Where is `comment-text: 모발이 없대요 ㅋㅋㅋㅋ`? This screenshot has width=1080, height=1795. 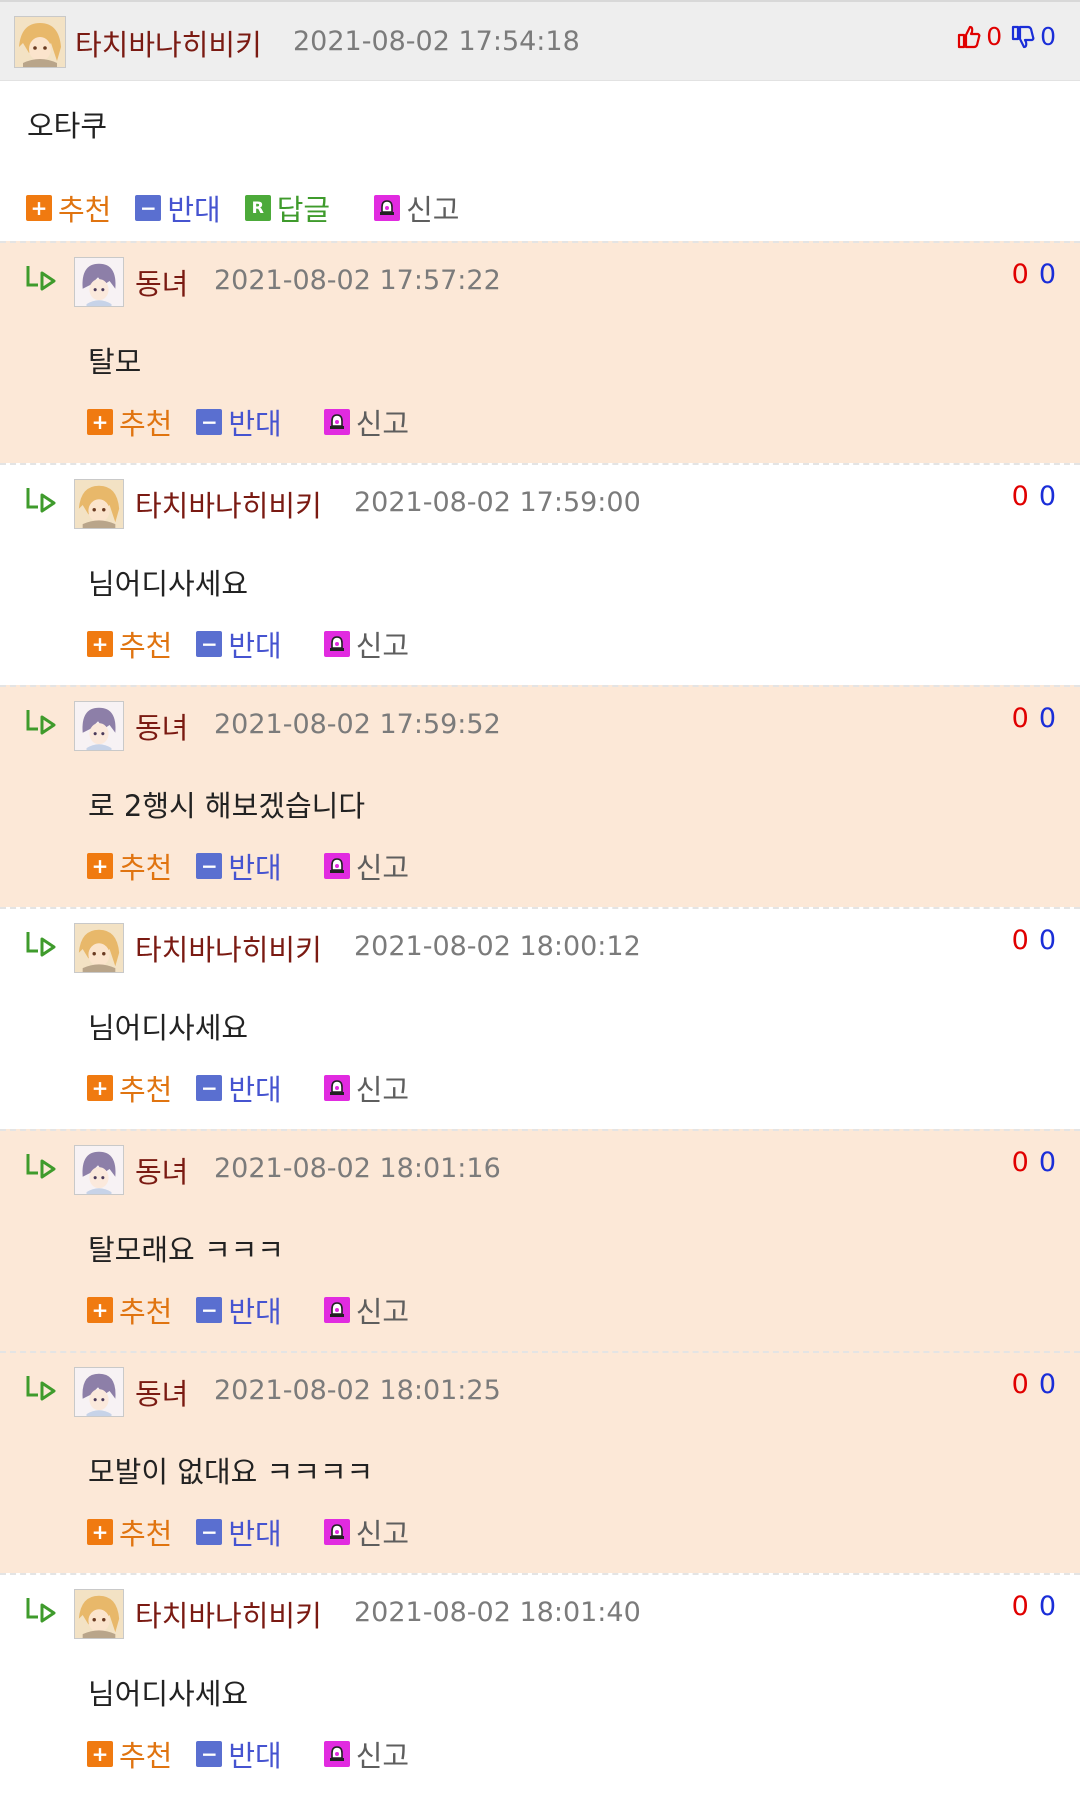
comment-text: 모발이 없대요 ㅋㅋㅋㅋ is located at coordinates (231, 1472).